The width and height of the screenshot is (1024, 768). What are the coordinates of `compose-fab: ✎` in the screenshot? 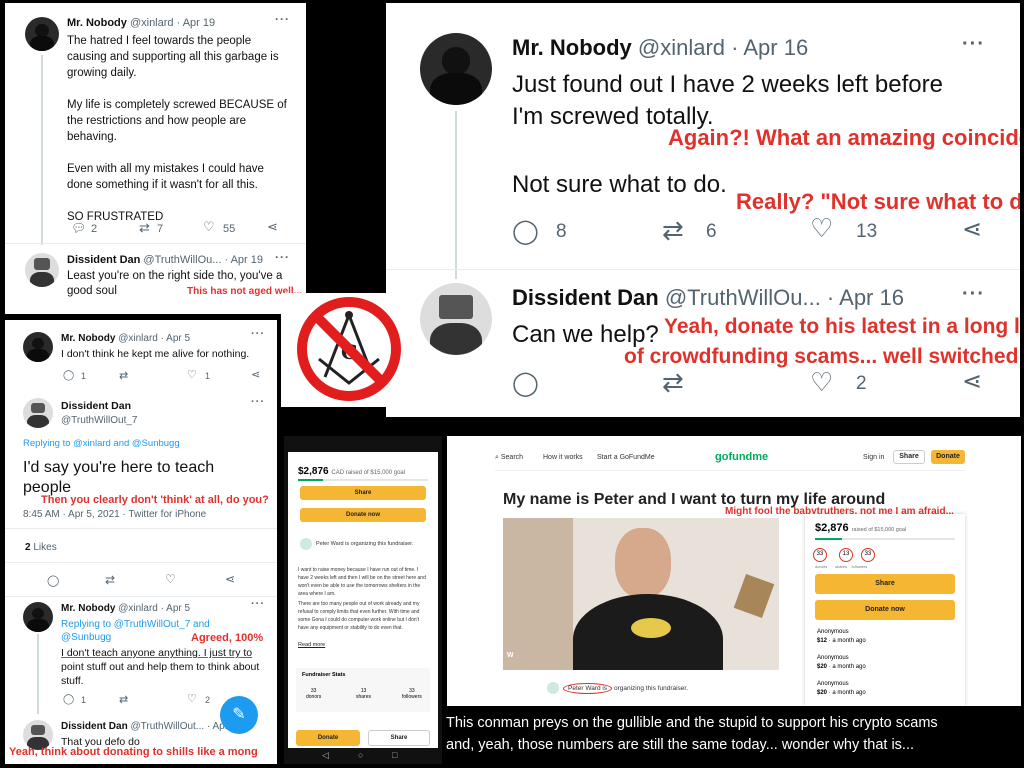 It's located at (239, 715).